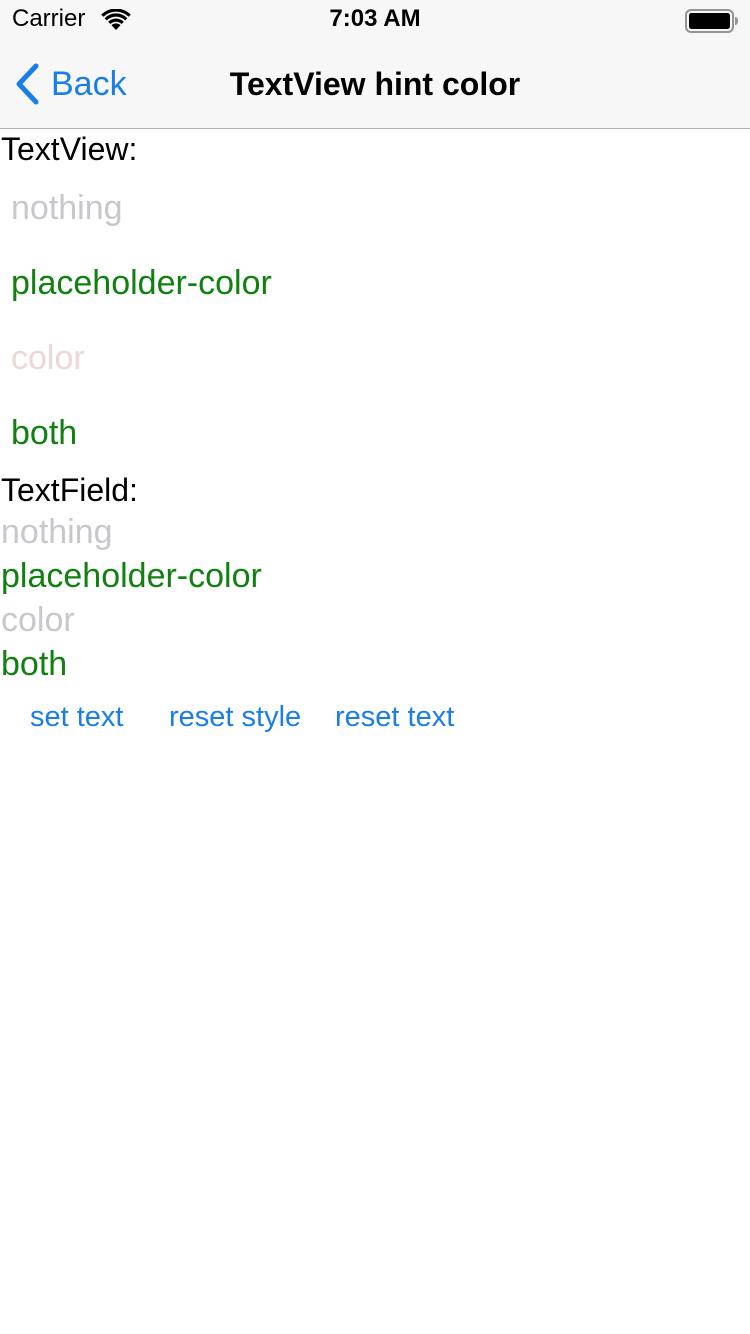 The height and width of the screenshot is (1334, 750). I want to click on clock: 7:03 AM, so click(375, 18).